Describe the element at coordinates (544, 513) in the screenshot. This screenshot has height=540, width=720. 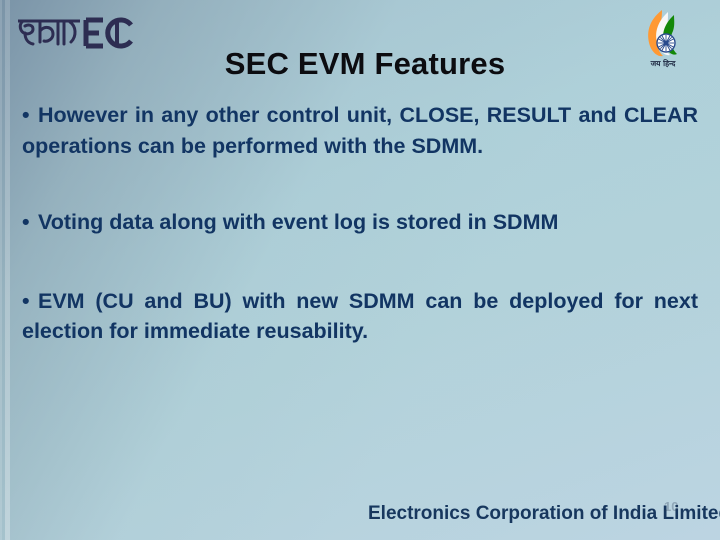
I see `footer-company-name: Electronics Corporation of India Limited` at that location.